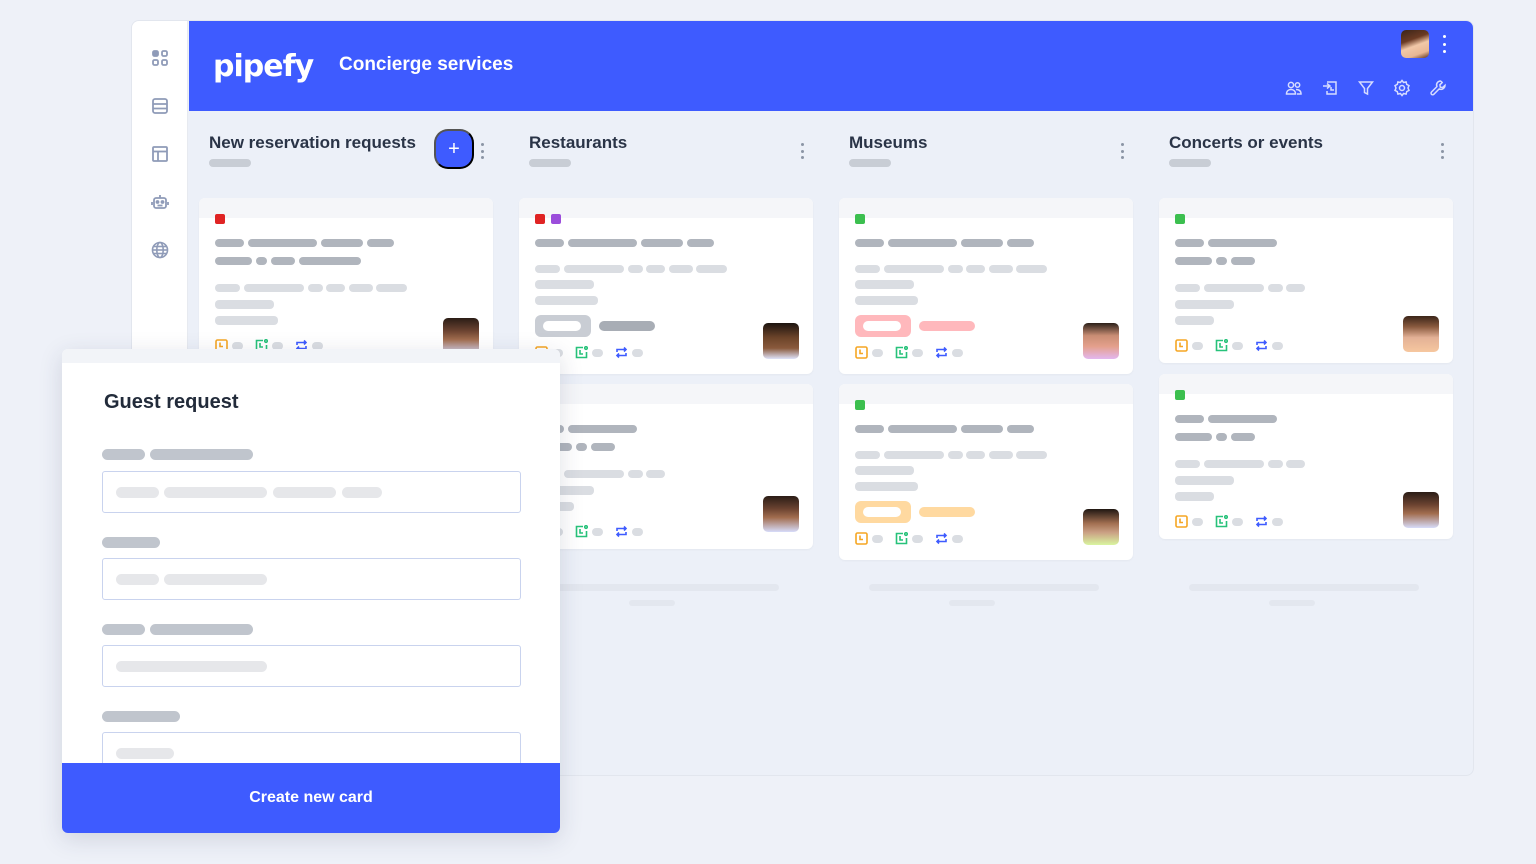  I want to click on header-actions, so click(1366, 88).